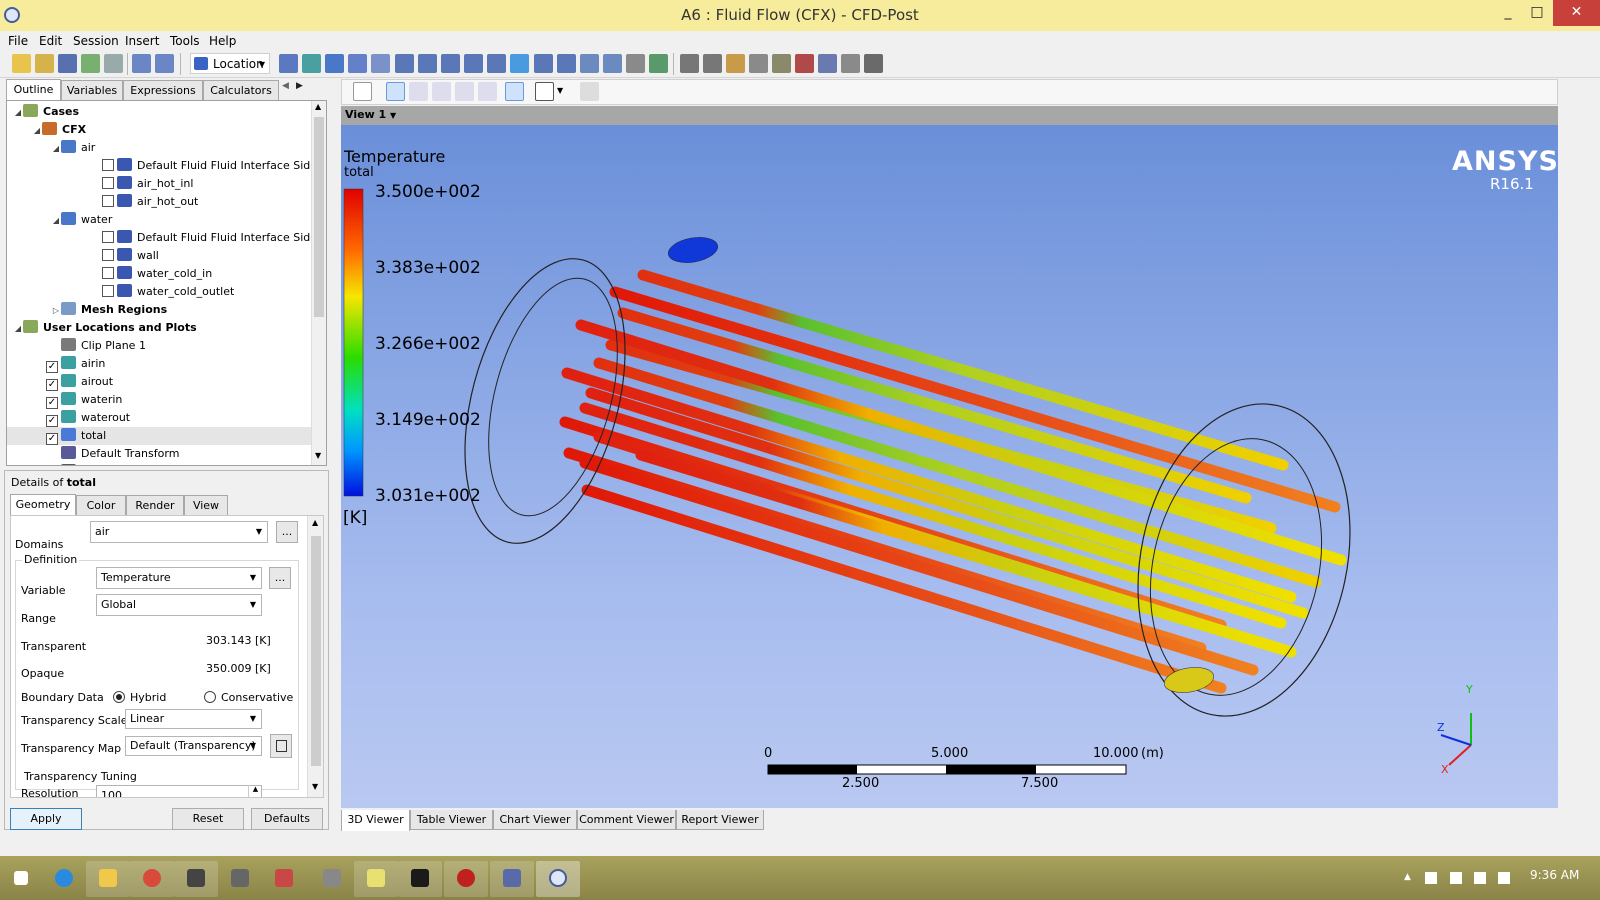 The height and width of the screenshot is (900, 1600). I want to click on zoom-box-icon, so click(464, 91).